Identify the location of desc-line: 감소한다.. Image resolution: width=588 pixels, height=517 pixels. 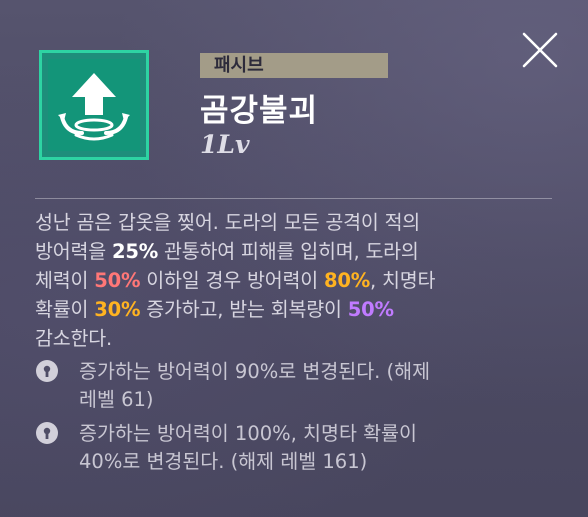
(73, 338).